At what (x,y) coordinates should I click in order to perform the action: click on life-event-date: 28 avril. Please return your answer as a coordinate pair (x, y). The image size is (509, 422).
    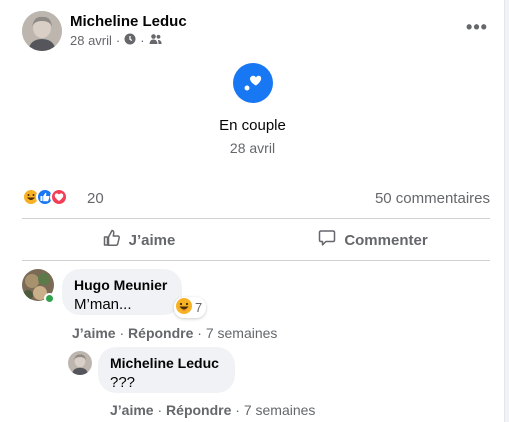
    Looking at the image, I should click on (252, 148).